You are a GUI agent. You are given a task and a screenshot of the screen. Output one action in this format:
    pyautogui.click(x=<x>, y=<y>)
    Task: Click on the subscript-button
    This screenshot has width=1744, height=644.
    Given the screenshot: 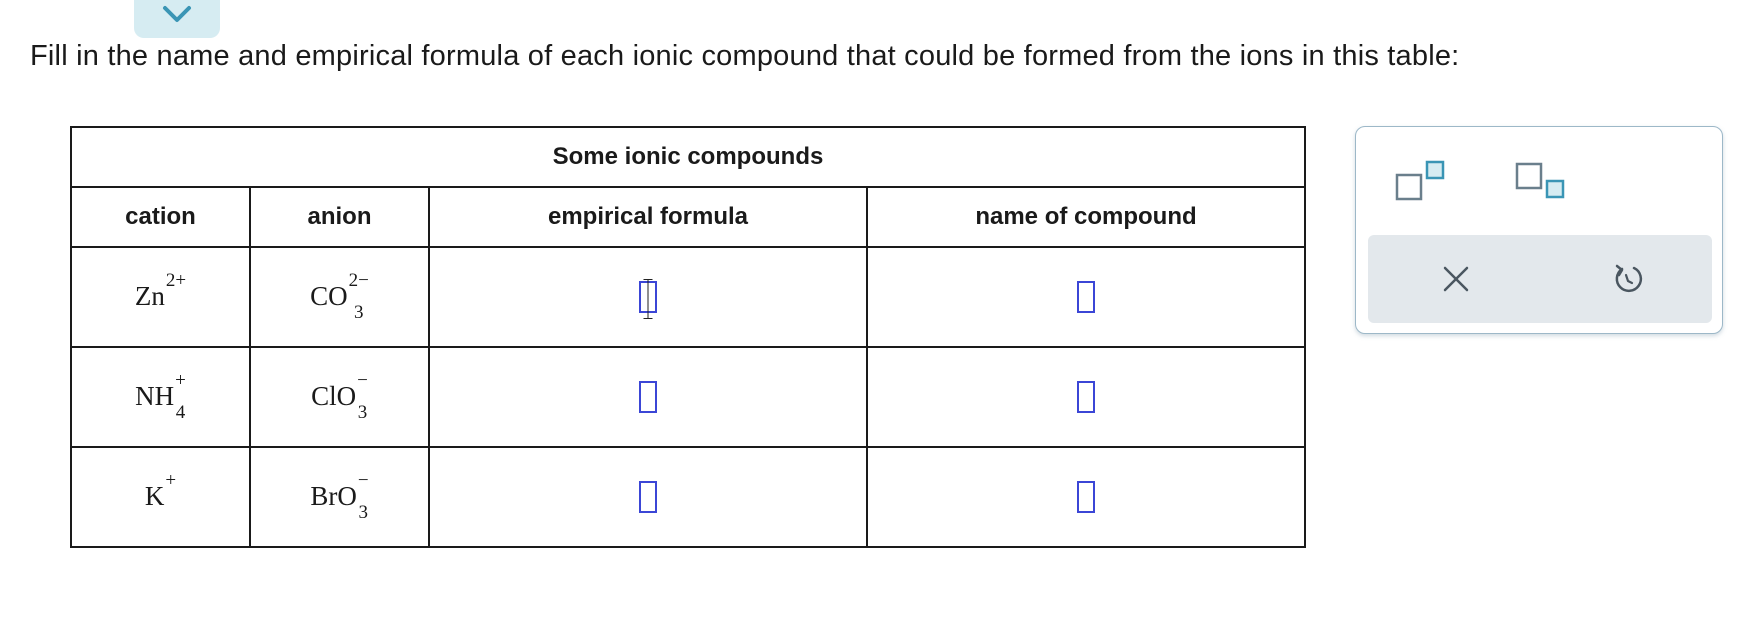 What is the action you would take?
    pyautogui.click(x=1542, y=185)
    